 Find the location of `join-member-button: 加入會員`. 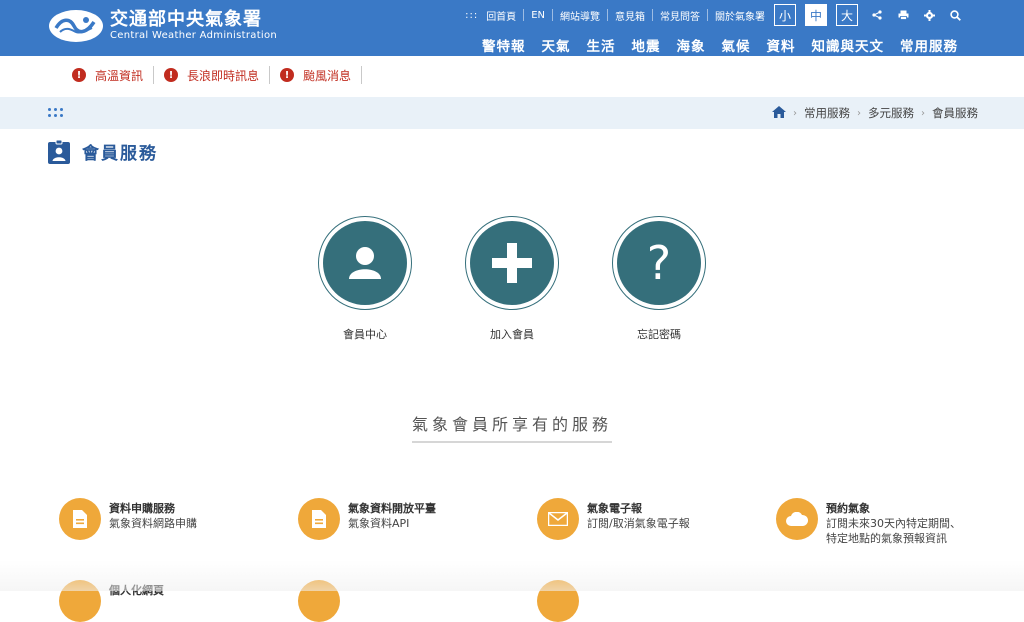

join-member-button: 加入會員 is located at coordinates (512, 279).